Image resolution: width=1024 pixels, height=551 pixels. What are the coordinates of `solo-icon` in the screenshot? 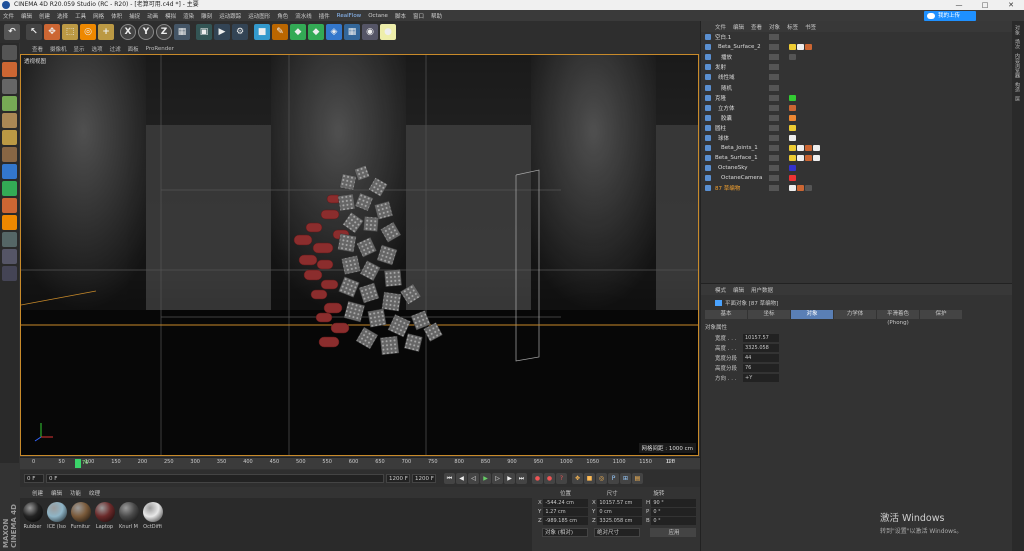 It's located at (9, 256).